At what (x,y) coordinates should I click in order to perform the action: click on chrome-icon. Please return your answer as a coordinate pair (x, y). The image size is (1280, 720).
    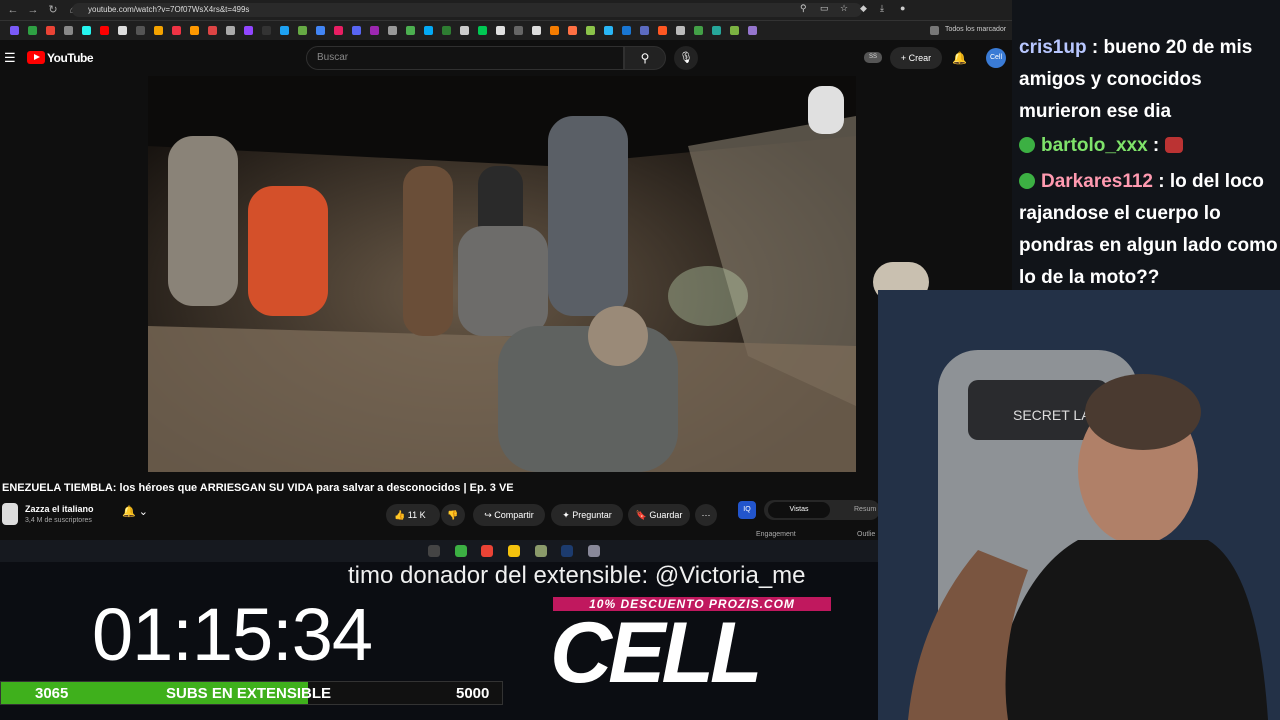
    Looking at the image, I should click on (487, 551).